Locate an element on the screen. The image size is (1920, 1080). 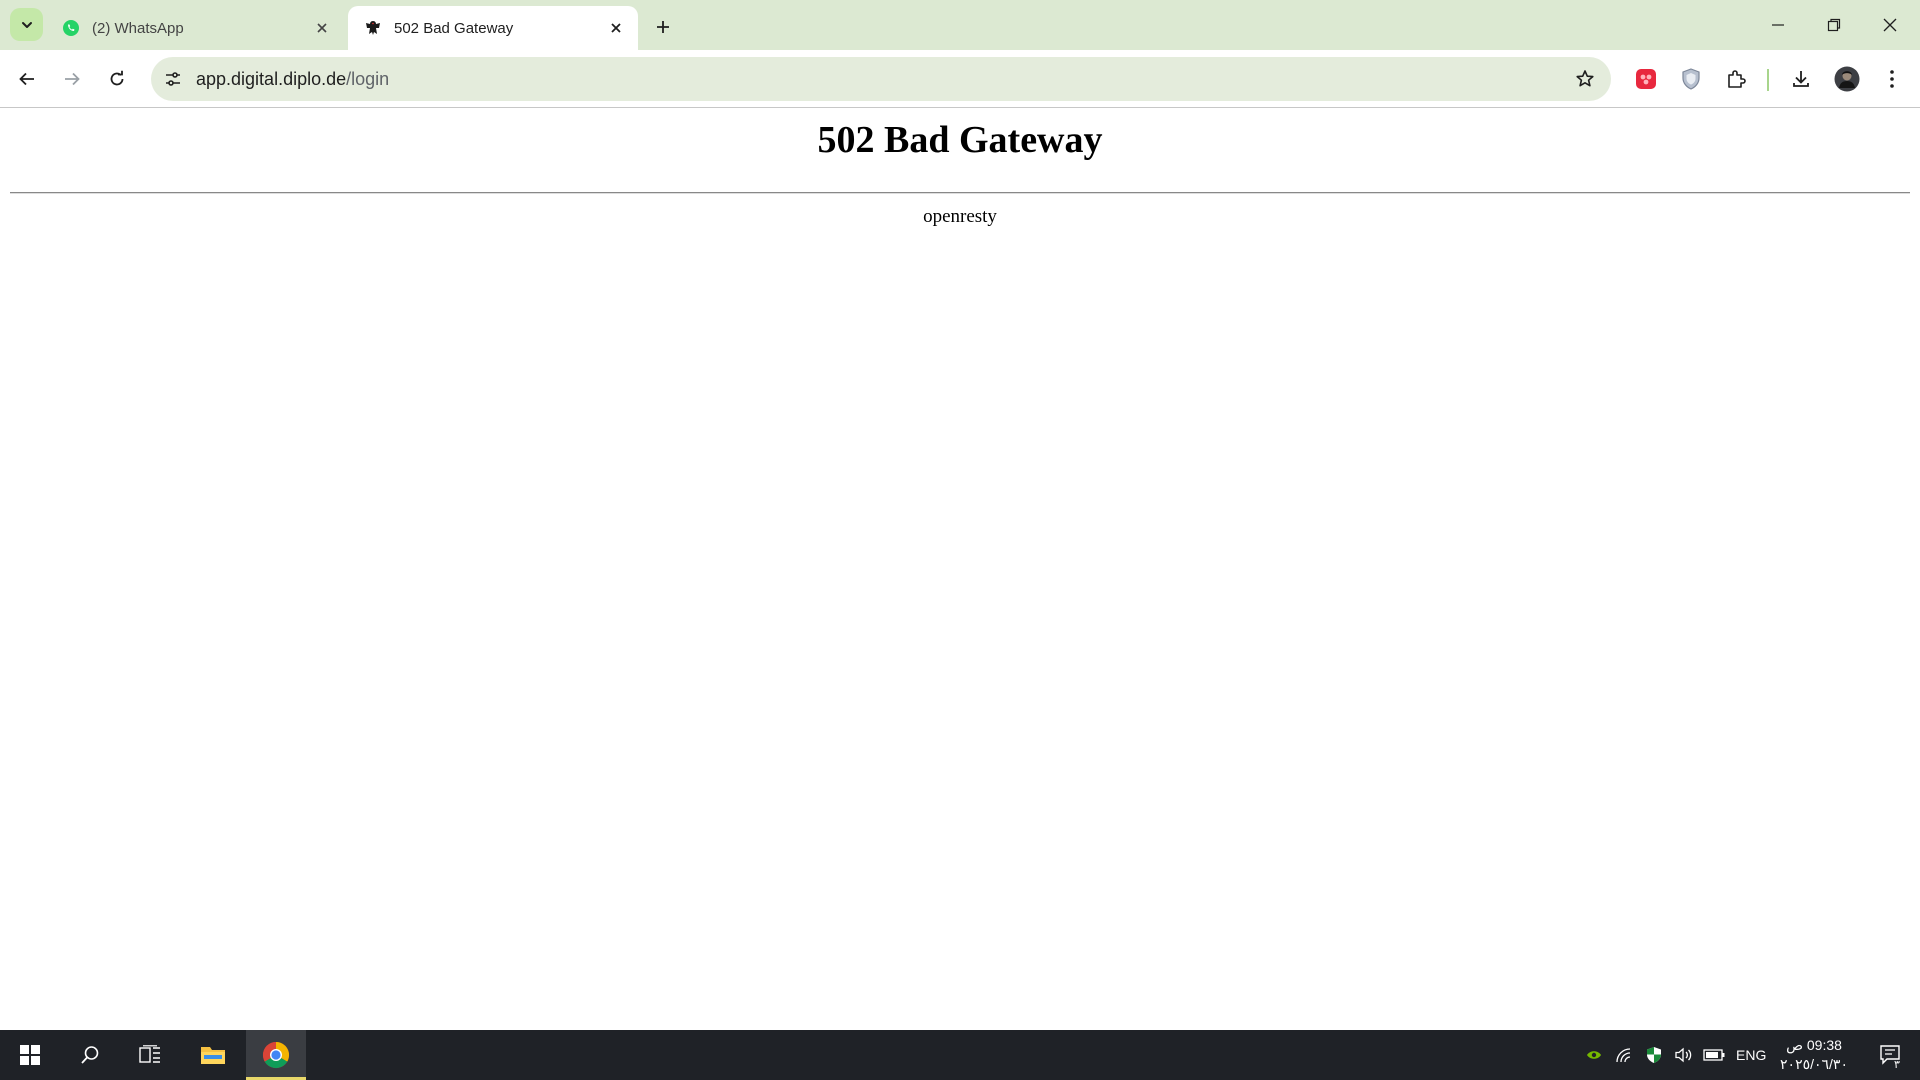
nvidia-tray-icon is located at coordinates (1594, 1055).